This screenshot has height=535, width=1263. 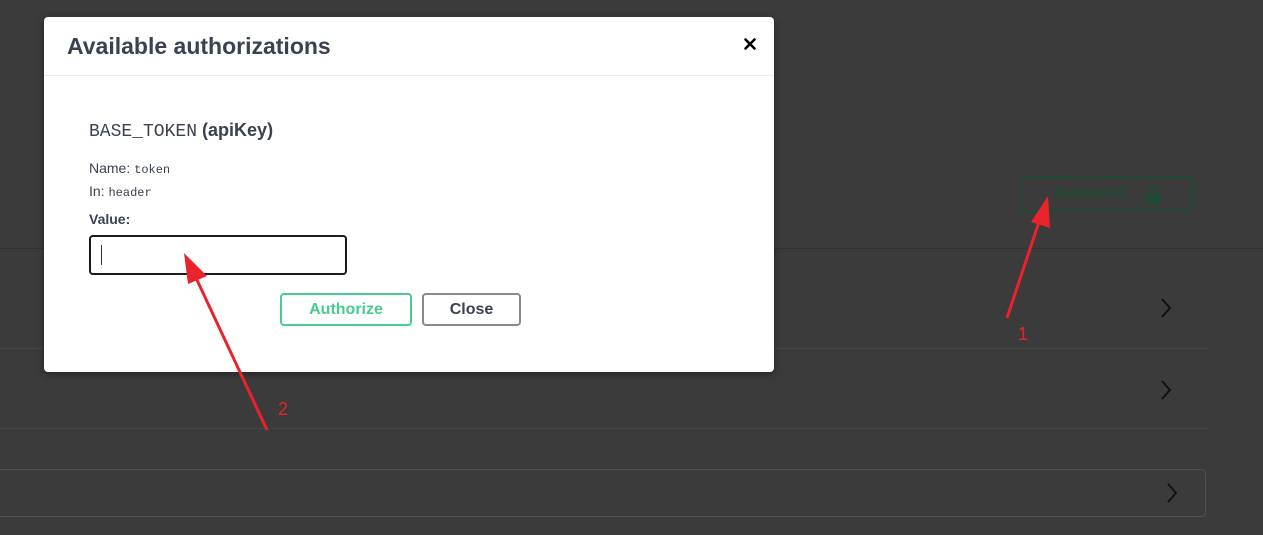 I want to click on in-value: header, so click(x=130, y=193).